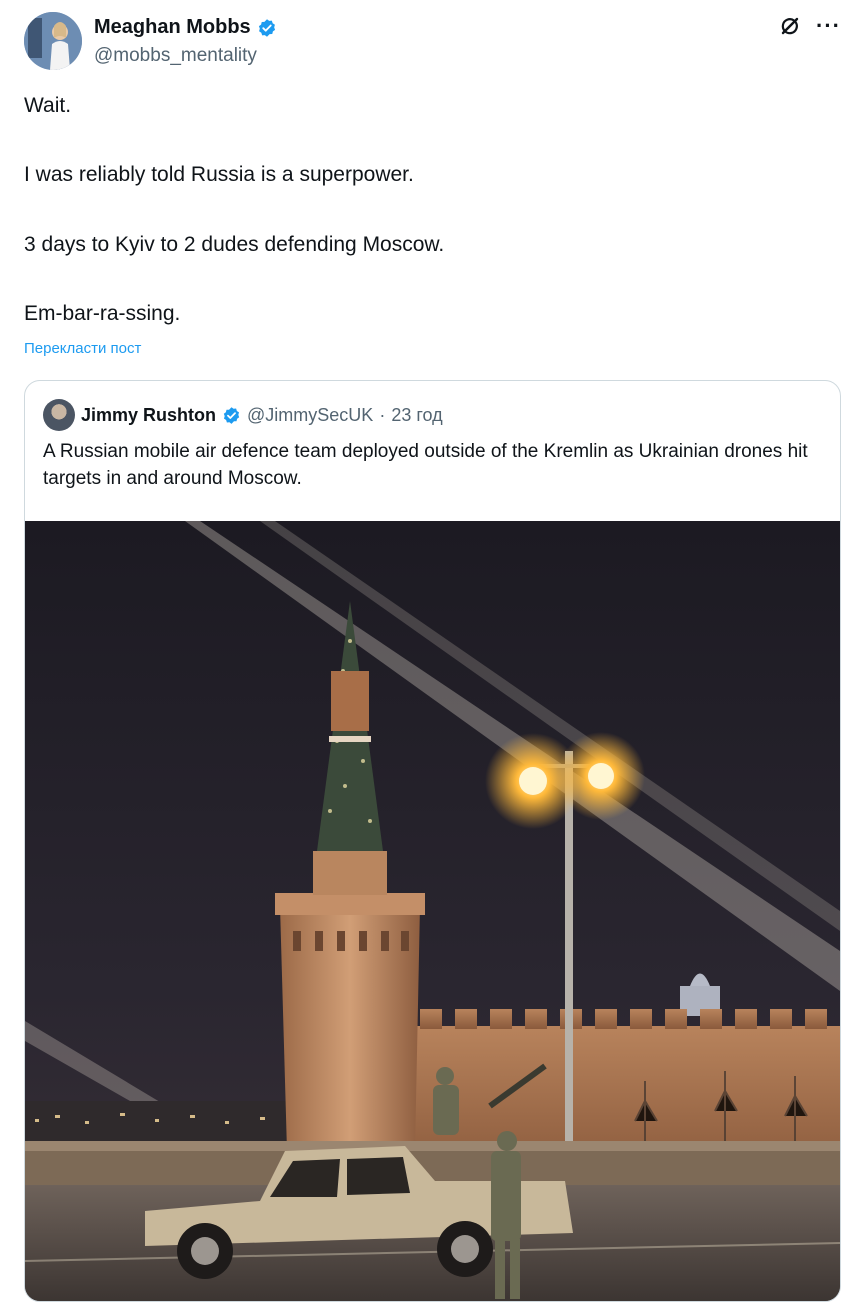 The image size is (865, 1302). Describe the element at coordinates (243, 415) in the screenshot. I see `quoted-tweet-header: Jimmy Rushton @JimmySecUK · 23 год` at that location.